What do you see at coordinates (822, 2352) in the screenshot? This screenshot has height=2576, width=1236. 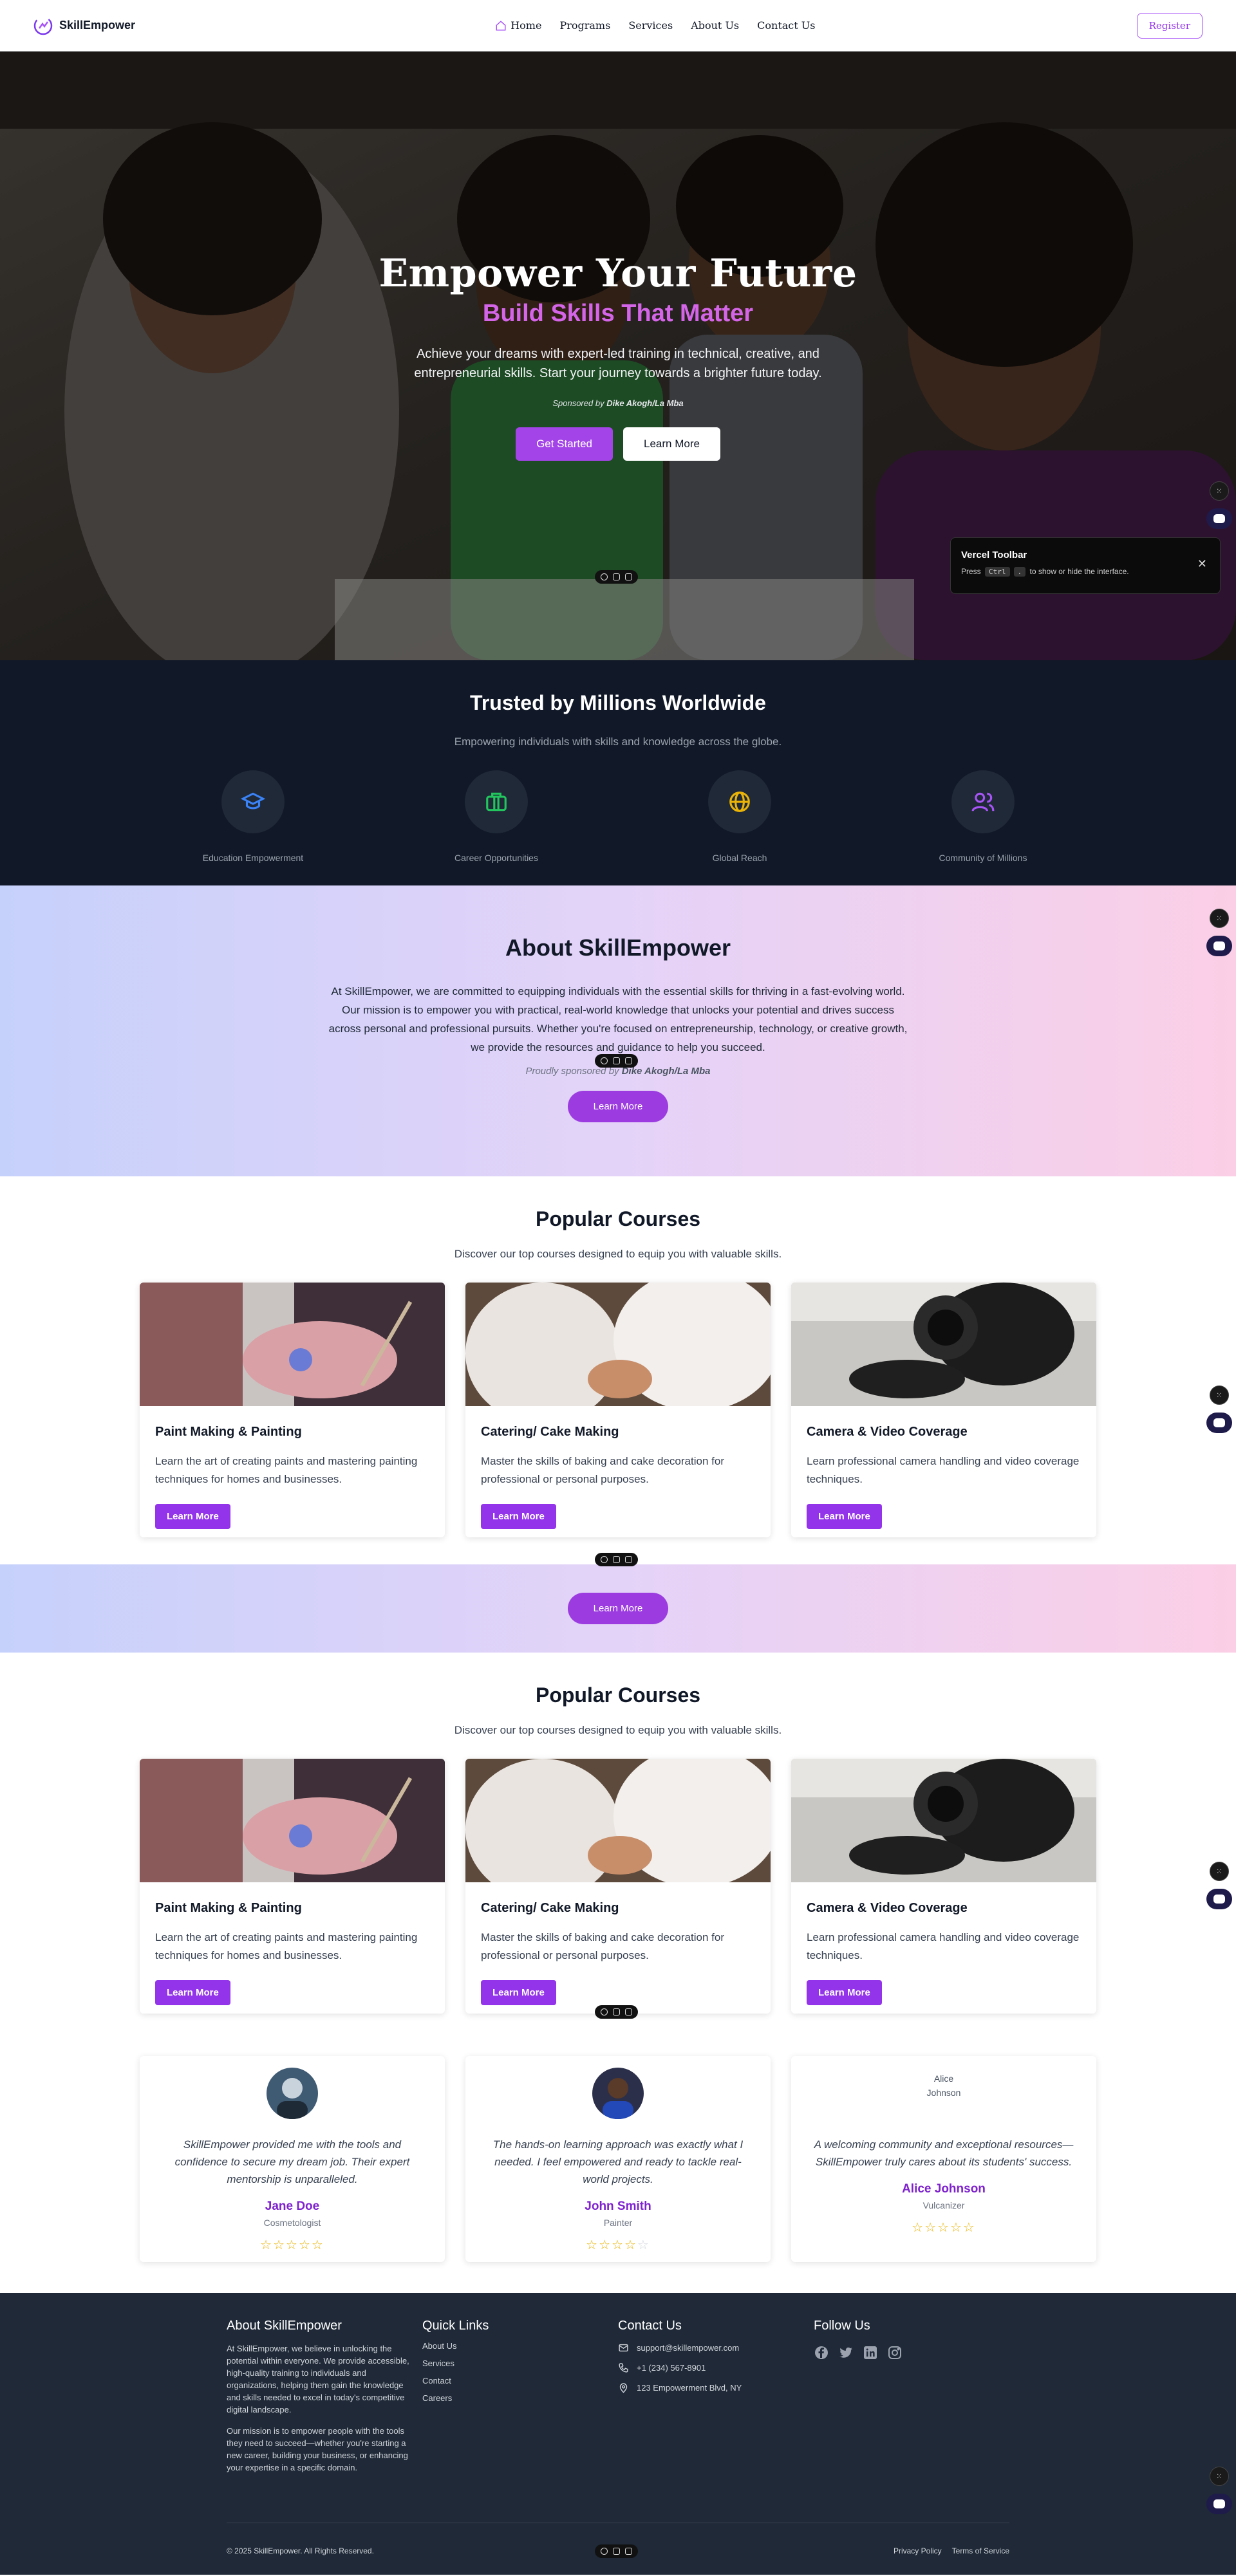 I see `facebook-icon` at bounding box center [822, 2352].